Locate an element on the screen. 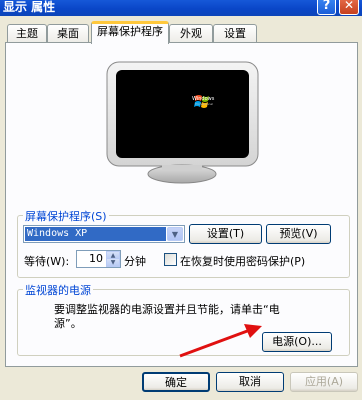  power-description-line1: 要调整监视器的电源设置并且节能，请单击“电 is located at coordinates (167, 309).